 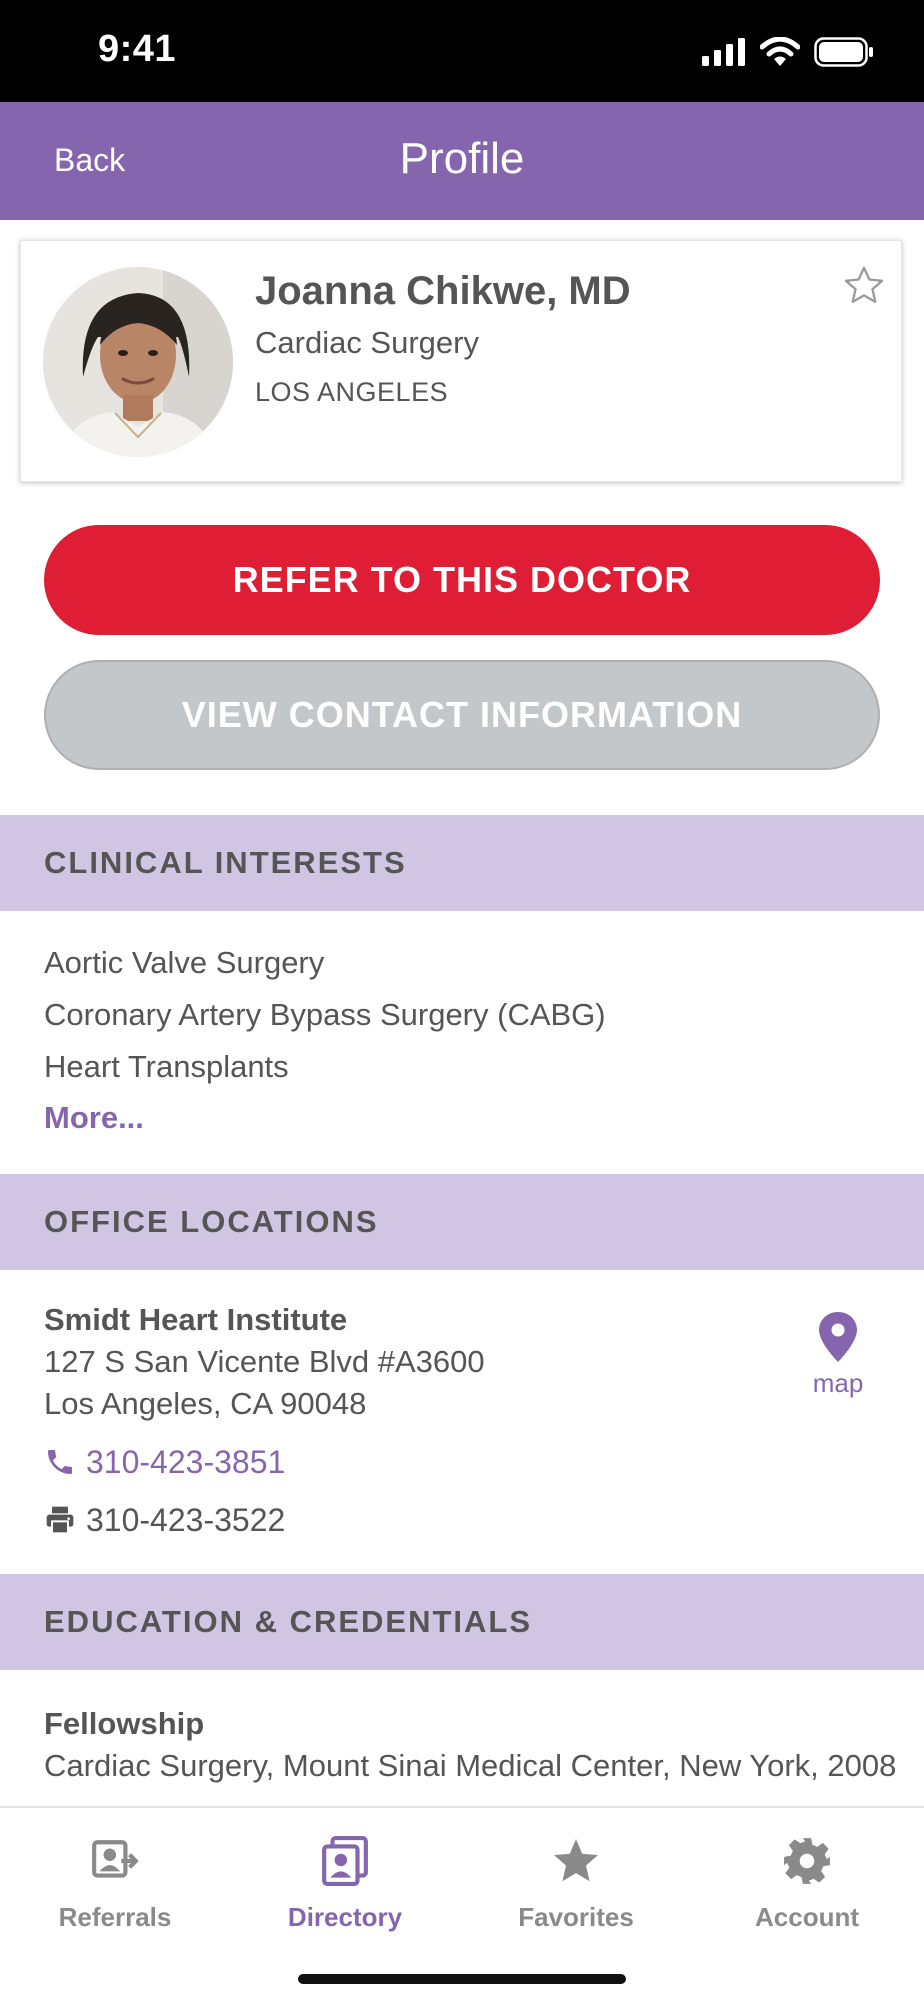 What do you see at coordinates (166, 1066) in the screenshot?
I see `list-item: Heart Transplants` at bounding box center [166, 1066].